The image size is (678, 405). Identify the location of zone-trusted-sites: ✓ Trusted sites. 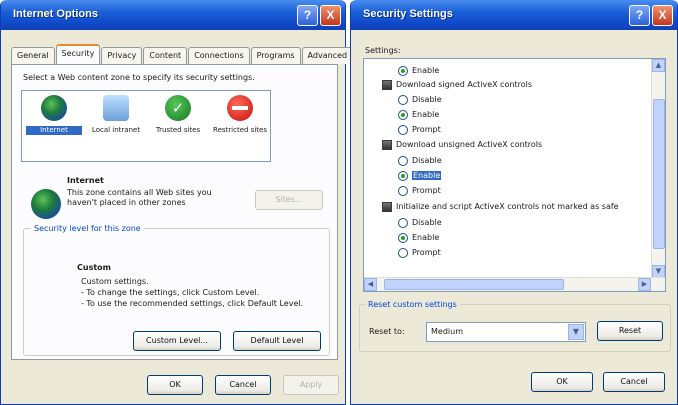
(178, 115).